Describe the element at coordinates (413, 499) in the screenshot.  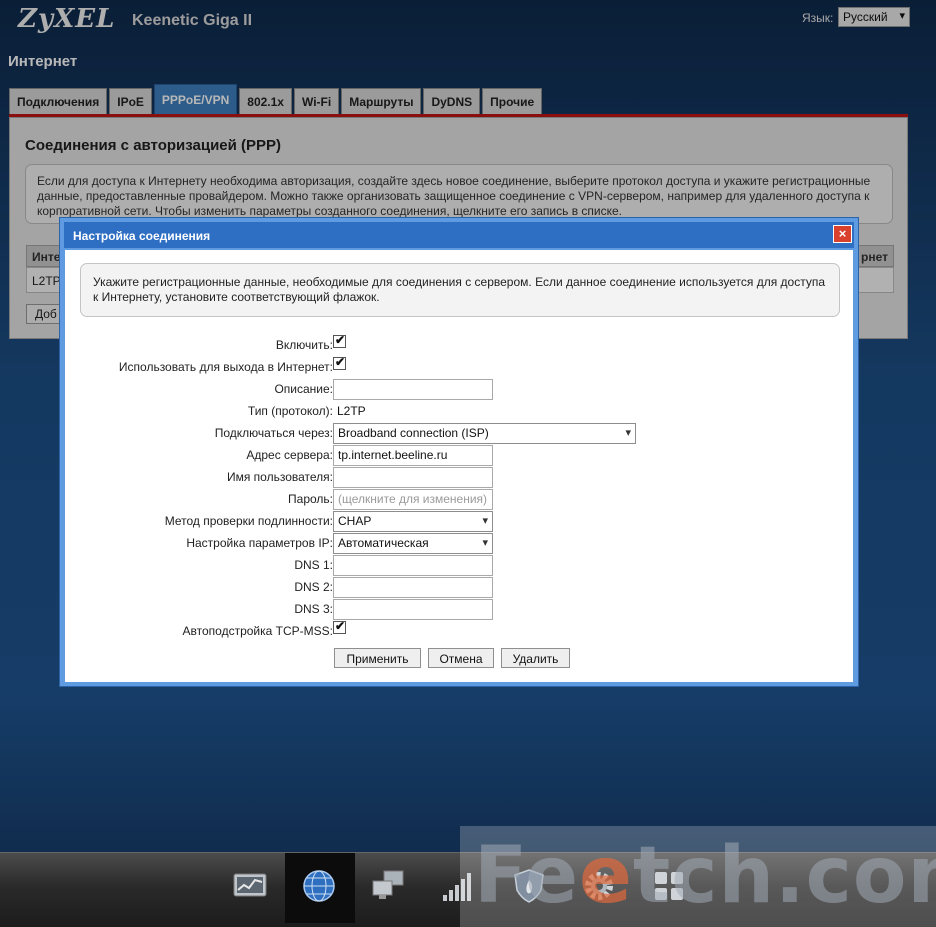
I see `password-input: (щелкните для изменения)` at that location.